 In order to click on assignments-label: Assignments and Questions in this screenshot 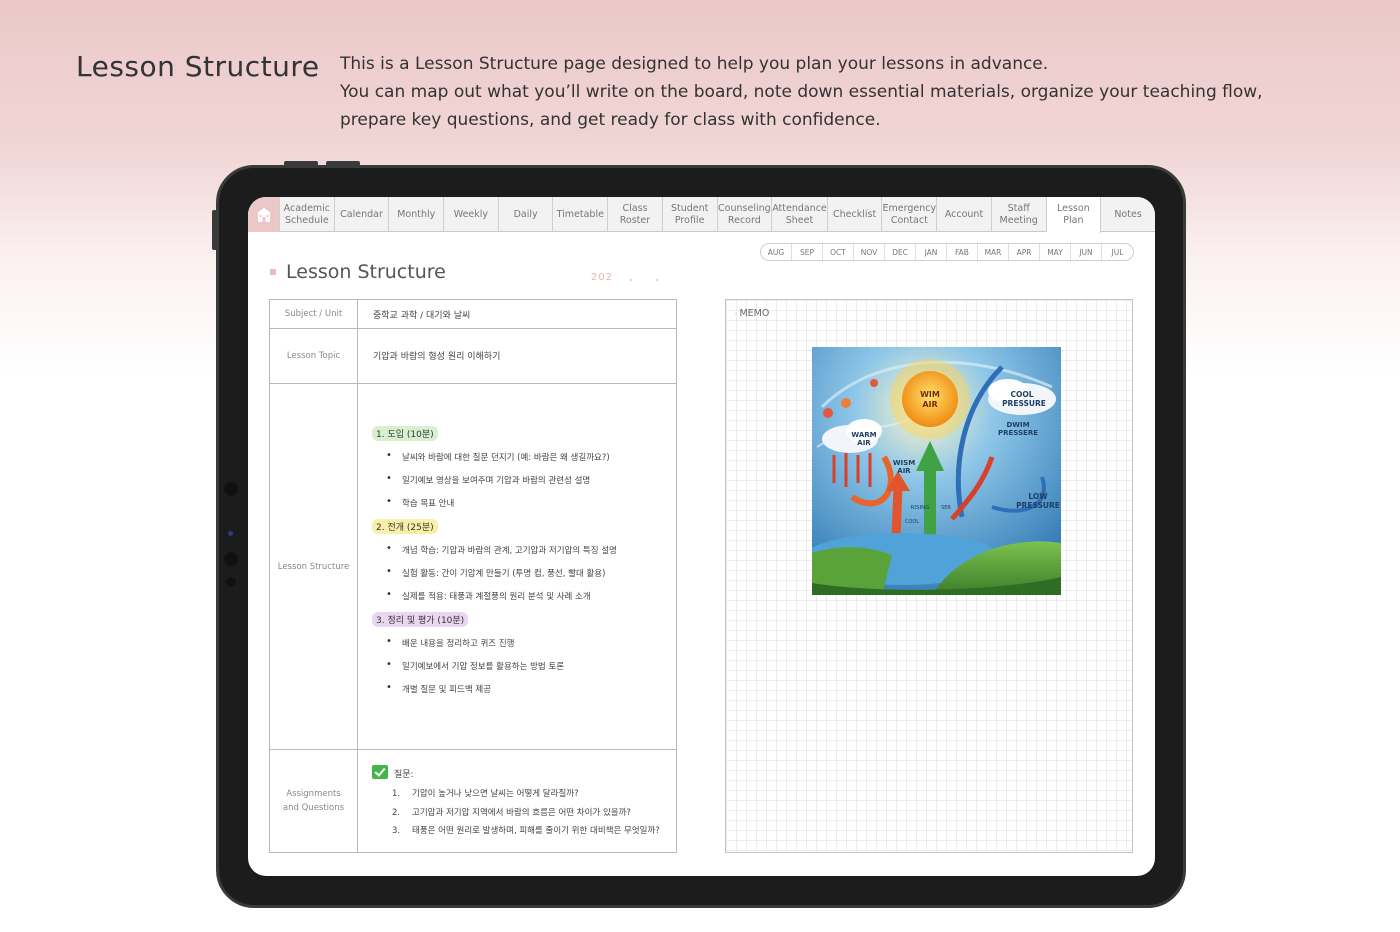, I will do `click(314, 801)`.